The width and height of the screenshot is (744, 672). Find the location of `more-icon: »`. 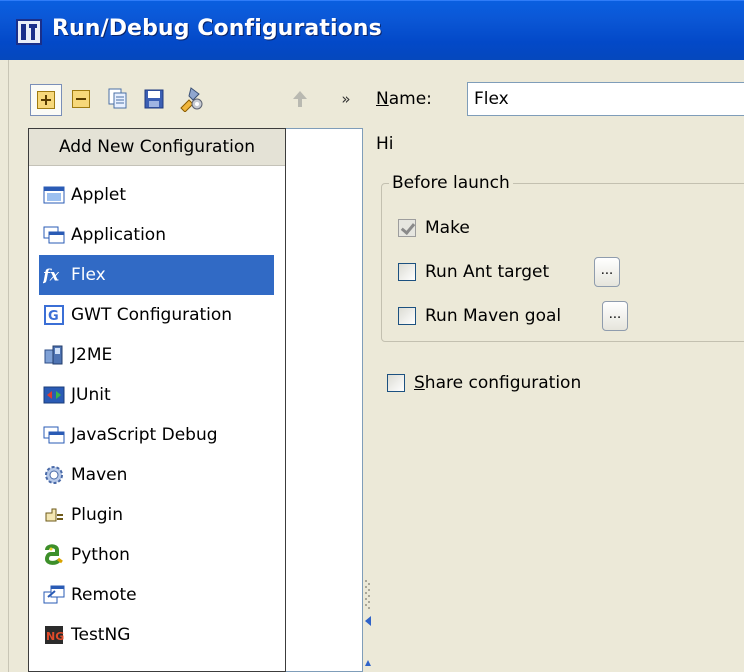

more-icon: » is located at coordinates (346, 99).